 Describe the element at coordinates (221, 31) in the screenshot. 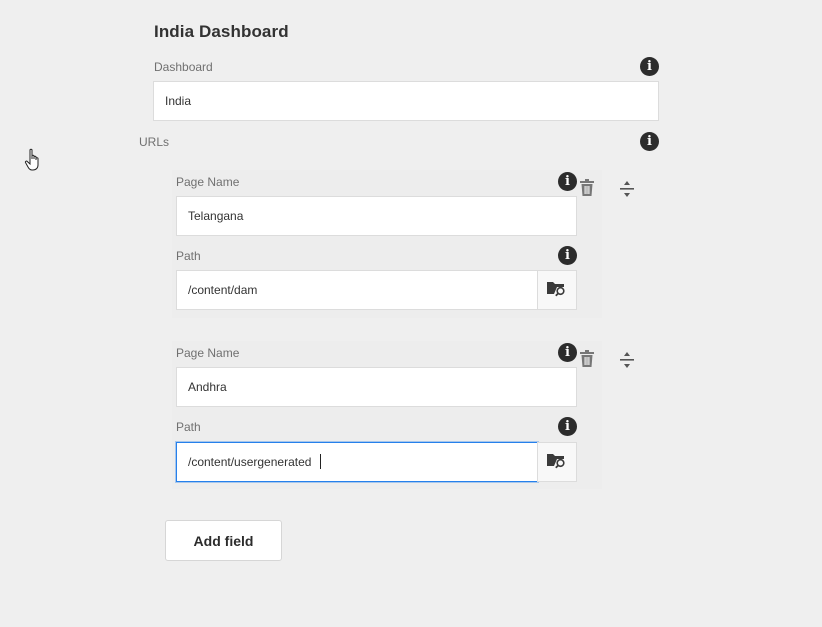

I see `dialog-title: India Dashboard` at that location.